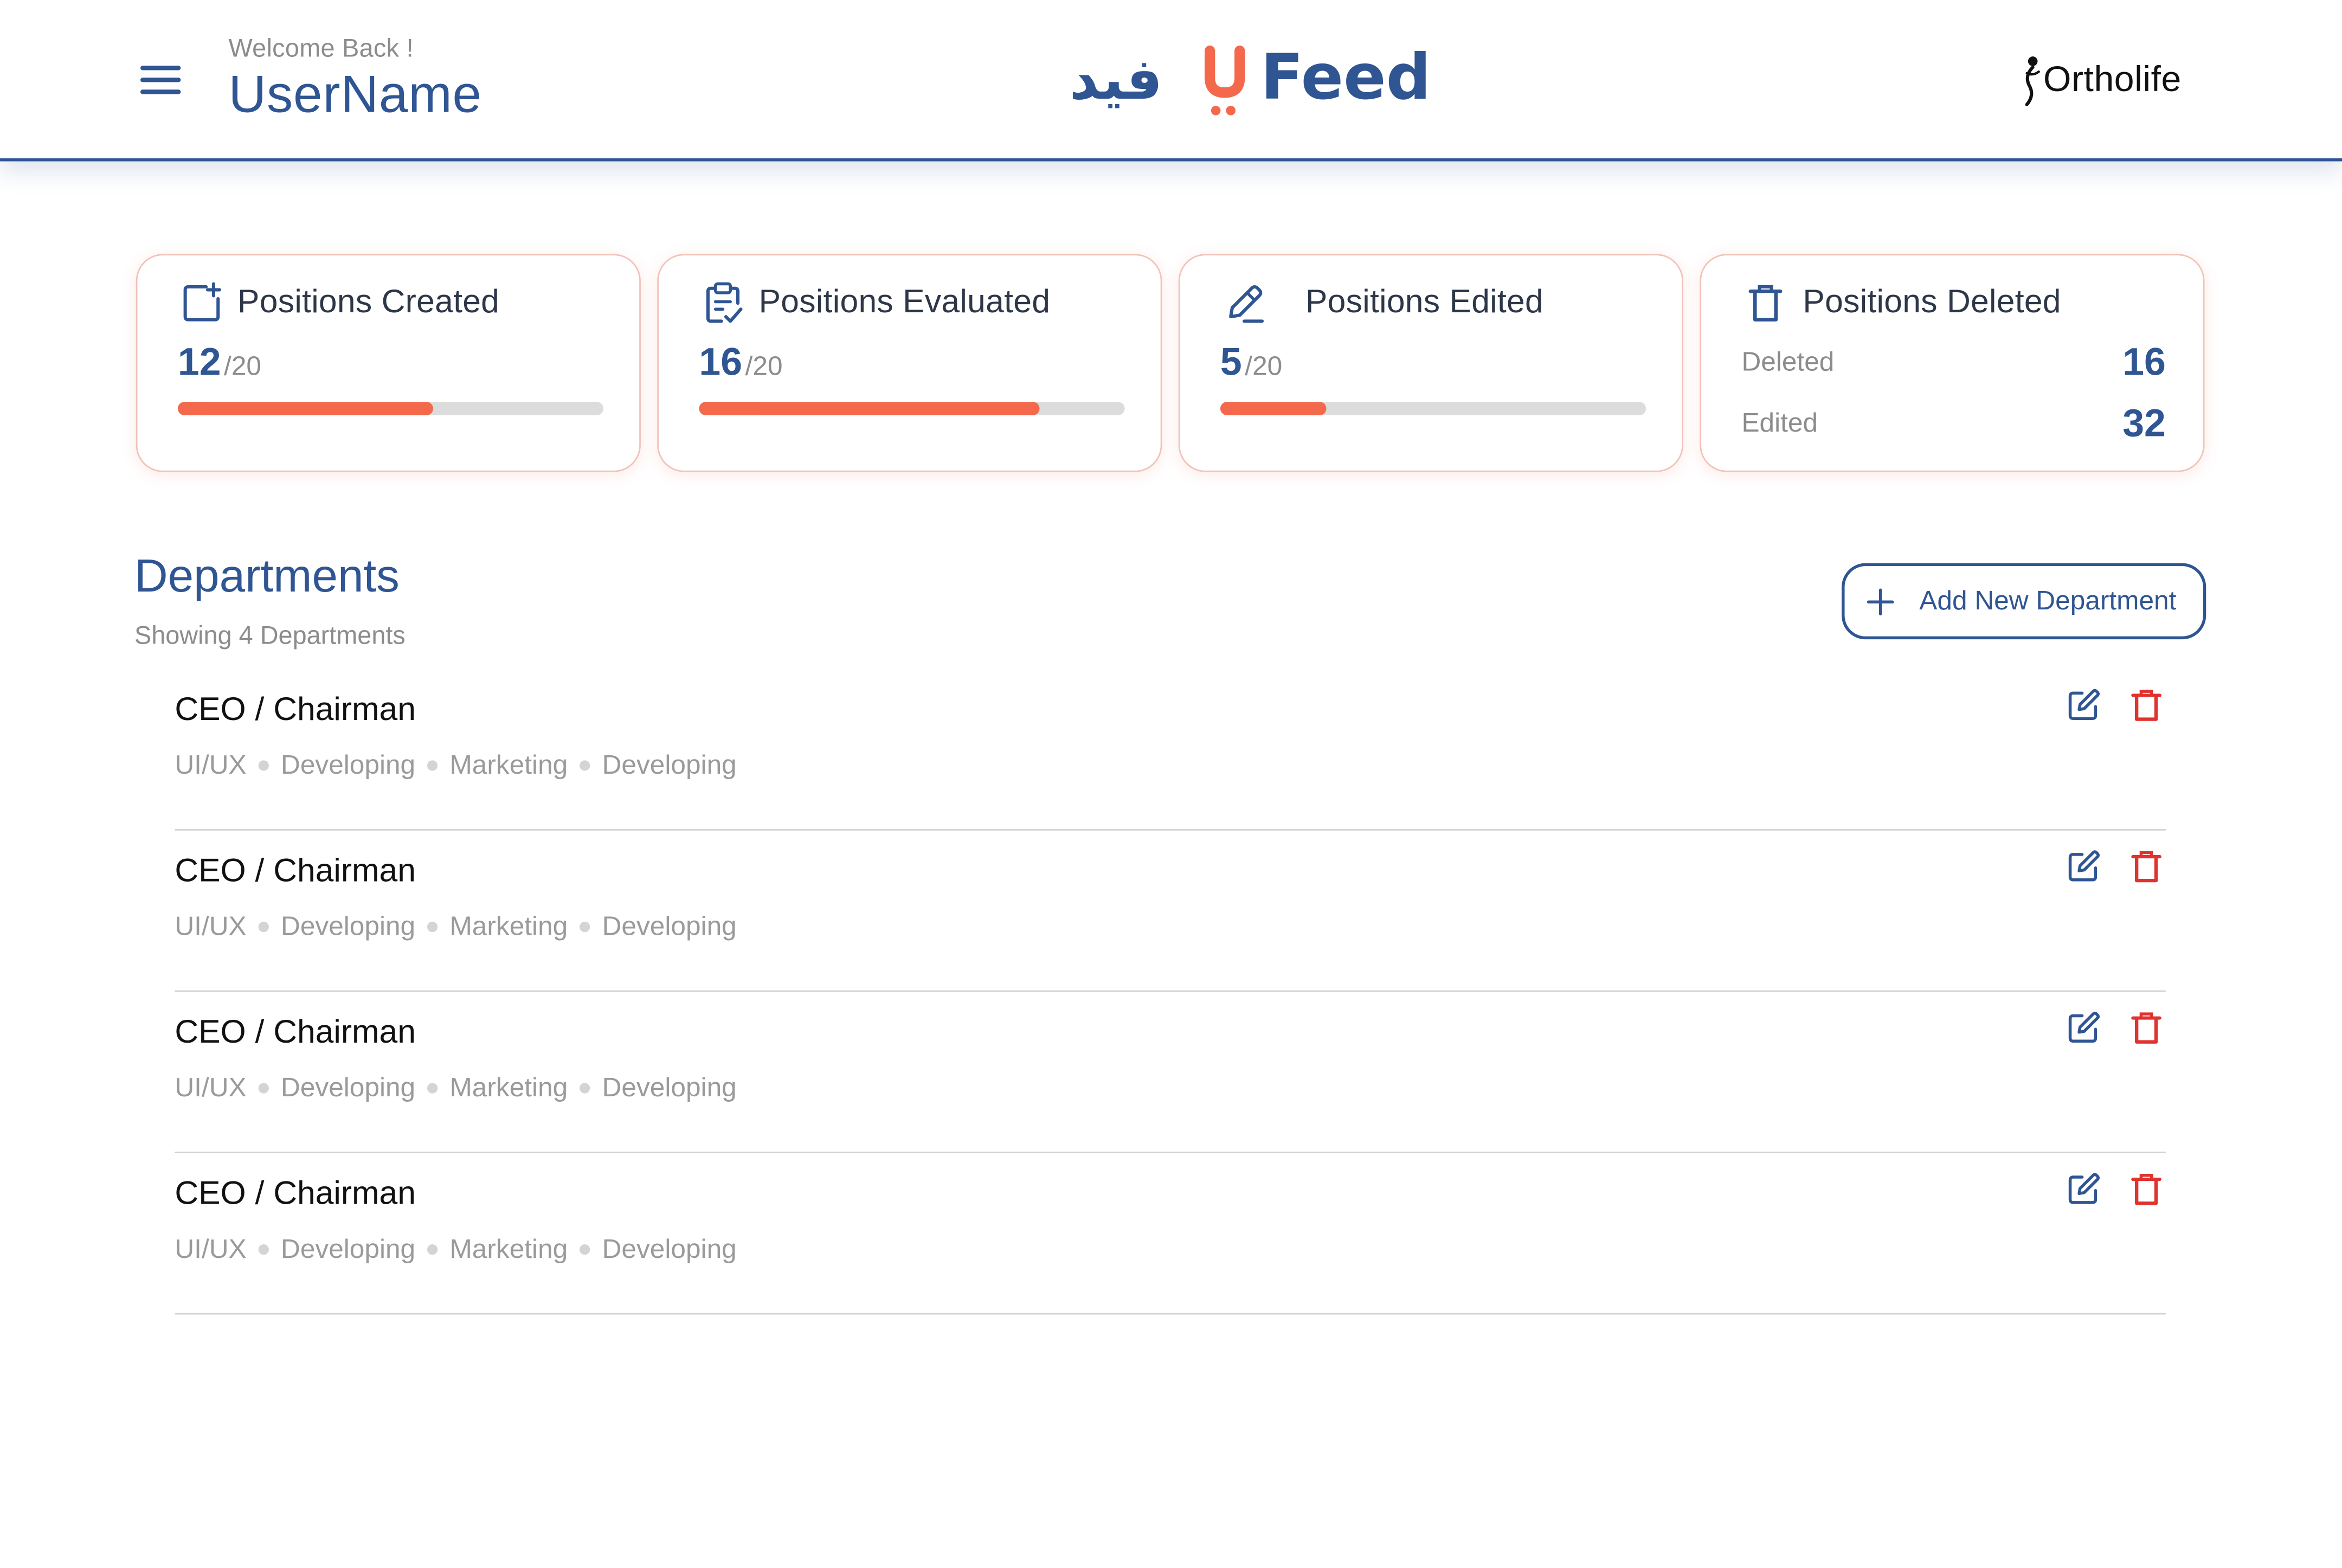  What do you see at coordinates (2048, 600) in the screenshot?
I see `add-department-label: Add New Department` at bounding box center [2048, 600].